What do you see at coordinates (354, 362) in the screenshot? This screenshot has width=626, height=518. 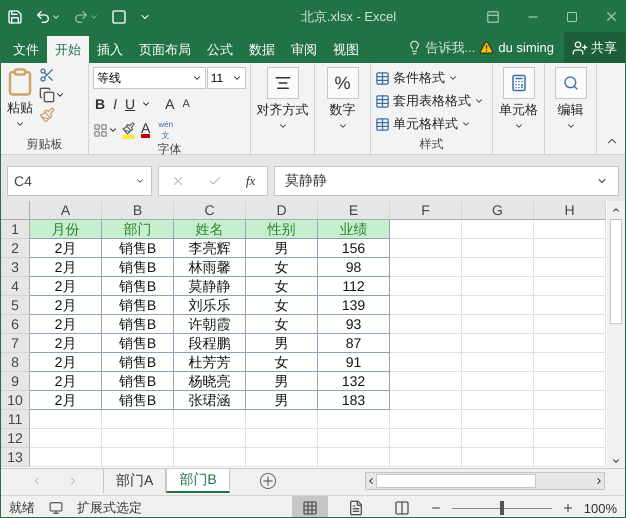 I see `table-cell: 91` at bounding box center [354, 362].